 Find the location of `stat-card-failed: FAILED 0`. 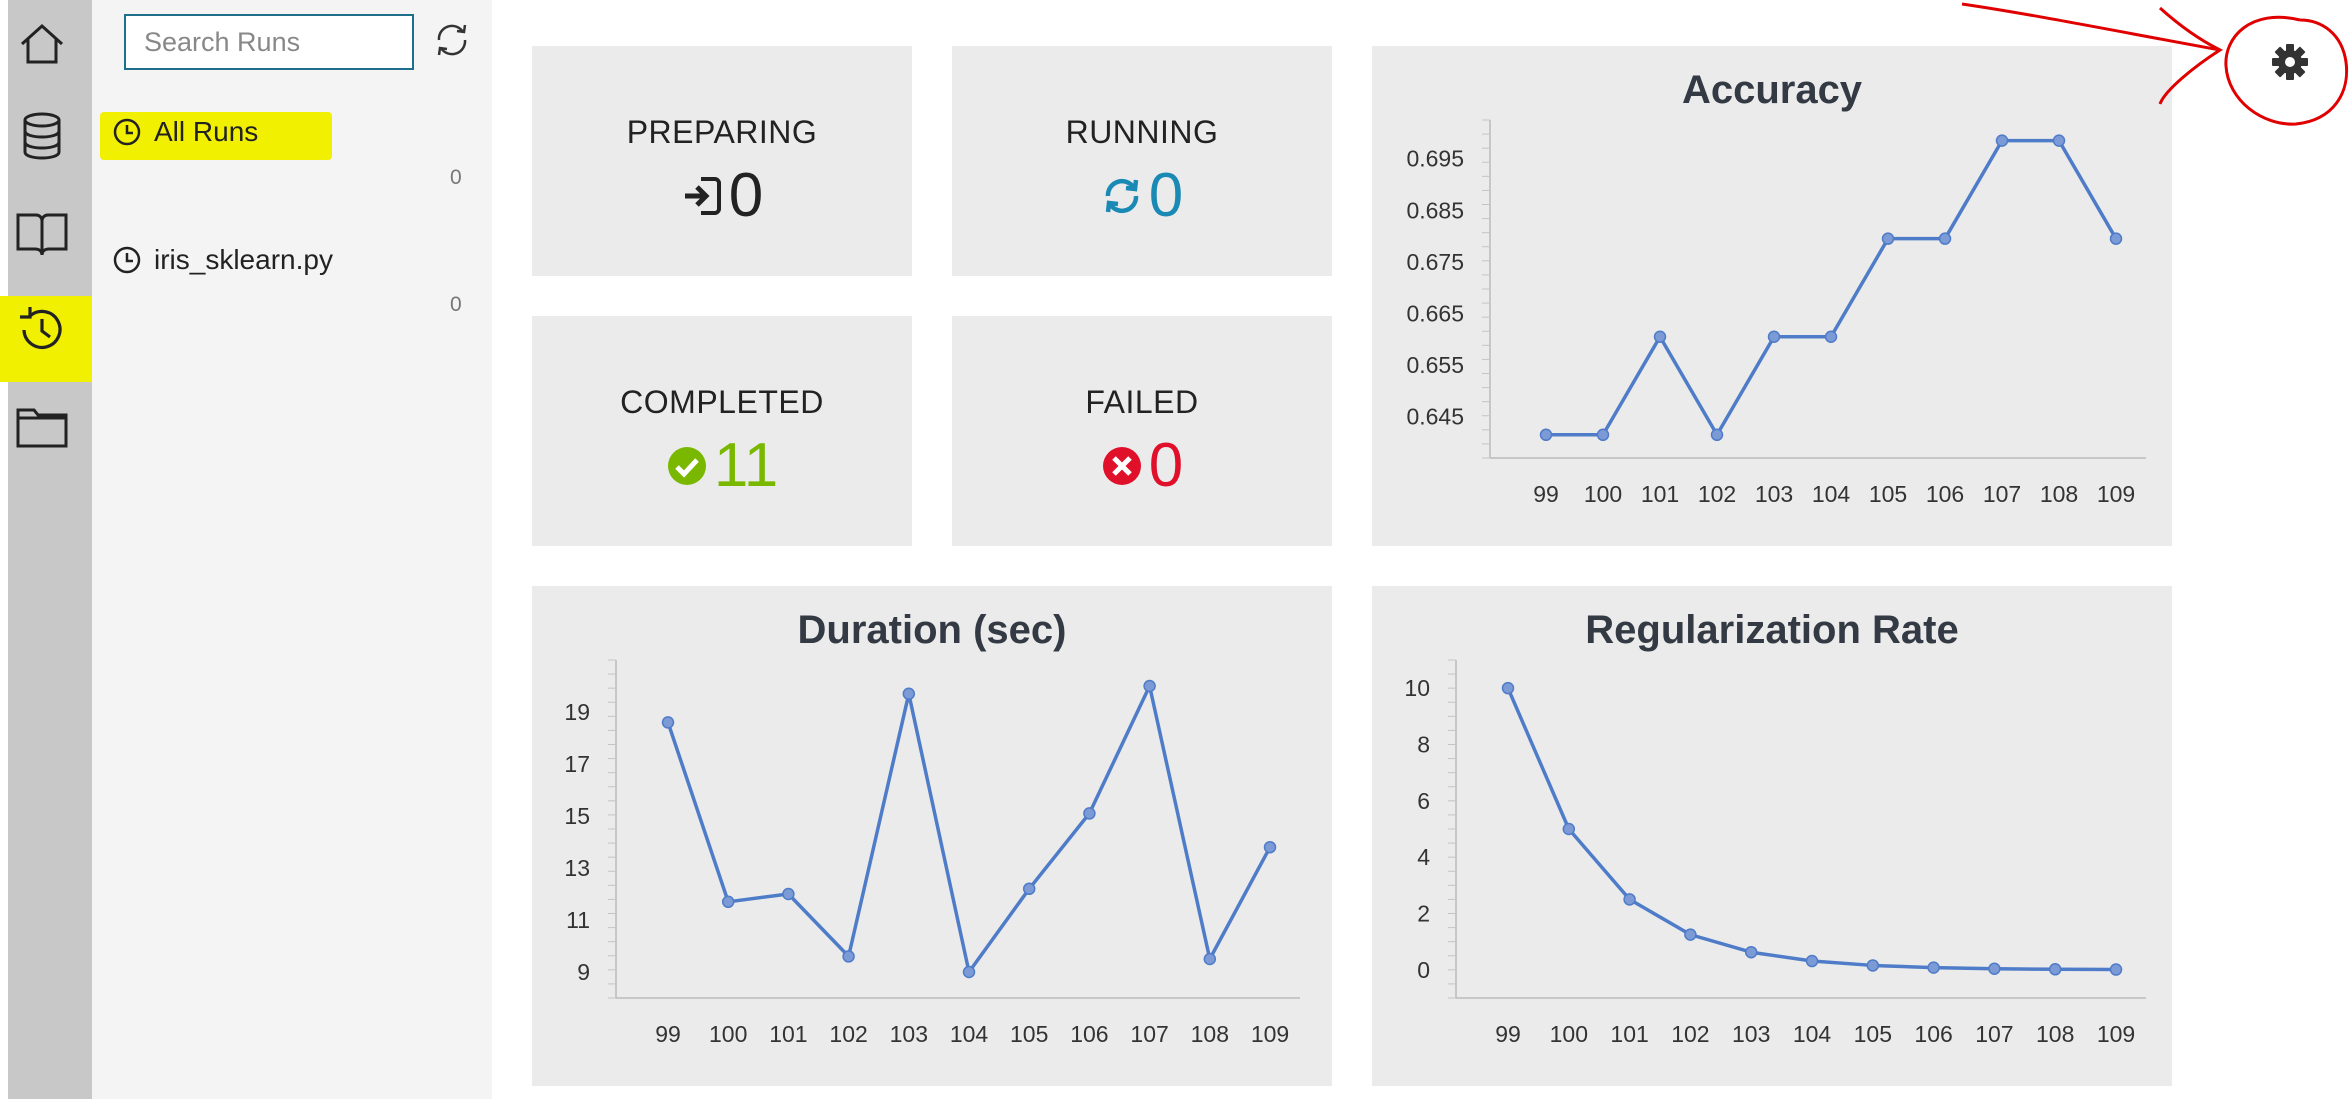

stat-card-failed: FAILED 0 is located at coordinates (1142, 431).